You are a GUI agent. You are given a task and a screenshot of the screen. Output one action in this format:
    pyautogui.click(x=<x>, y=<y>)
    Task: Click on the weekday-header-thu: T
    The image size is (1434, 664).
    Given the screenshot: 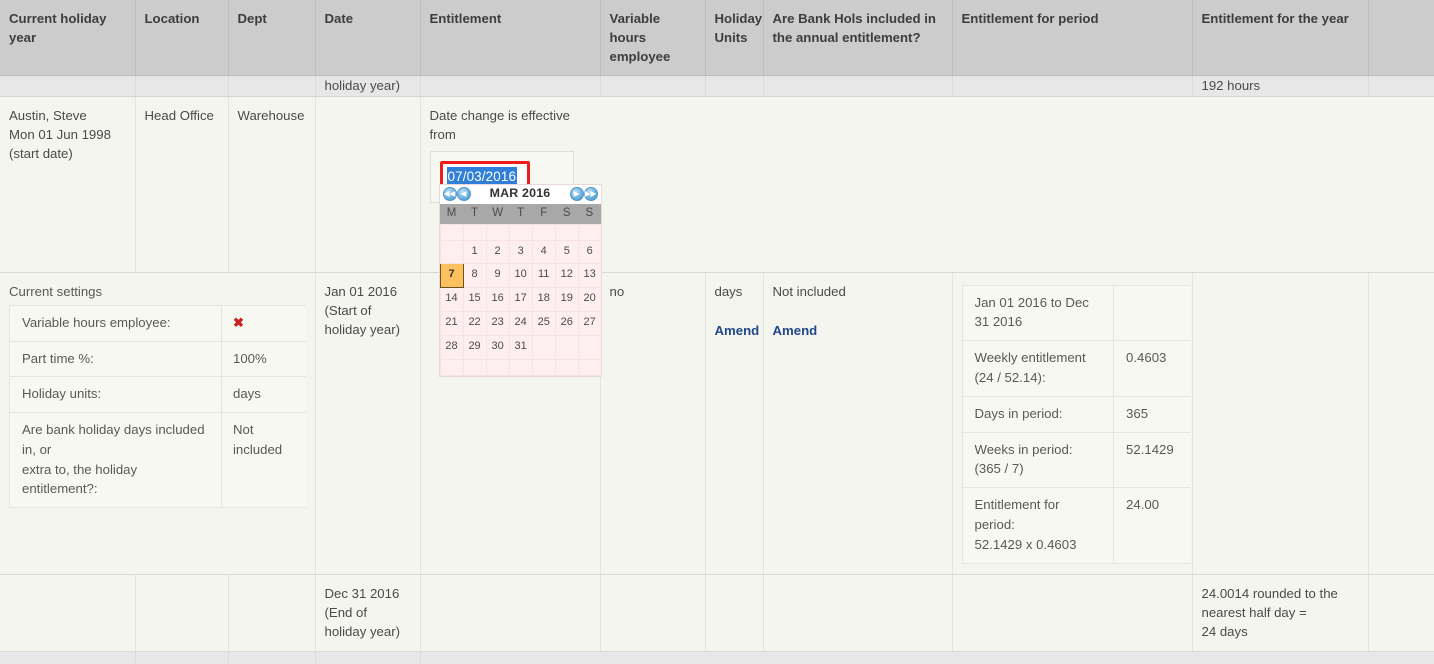 What is the action you would take?
    pyautogui.click(x=521, y=214)
    